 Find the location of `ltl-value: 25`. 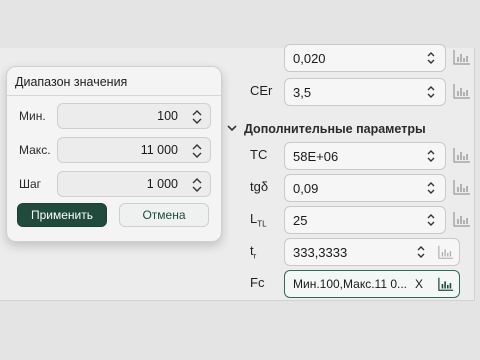

ltl-value: 25 is located at coordinates (300, 220).